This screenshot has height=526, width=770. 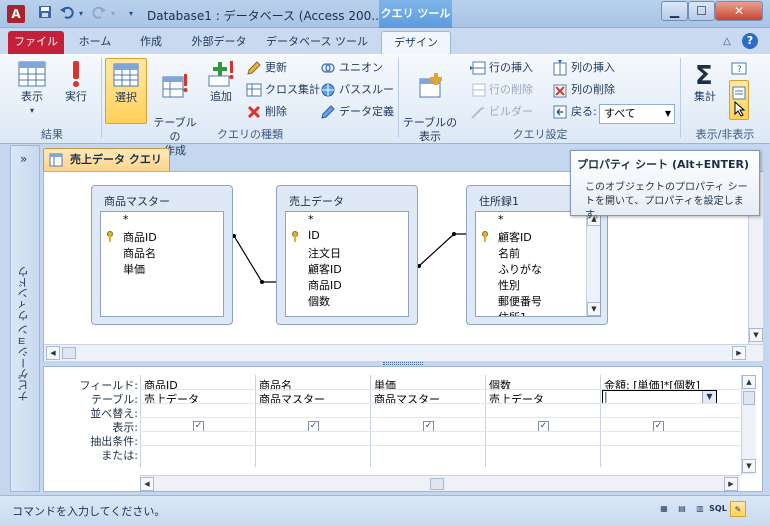 What do you see at coordinates (81, 14) in the screenshot?
I see `undo-dropdown-icon: ▾` at bounding box center [81, 14].